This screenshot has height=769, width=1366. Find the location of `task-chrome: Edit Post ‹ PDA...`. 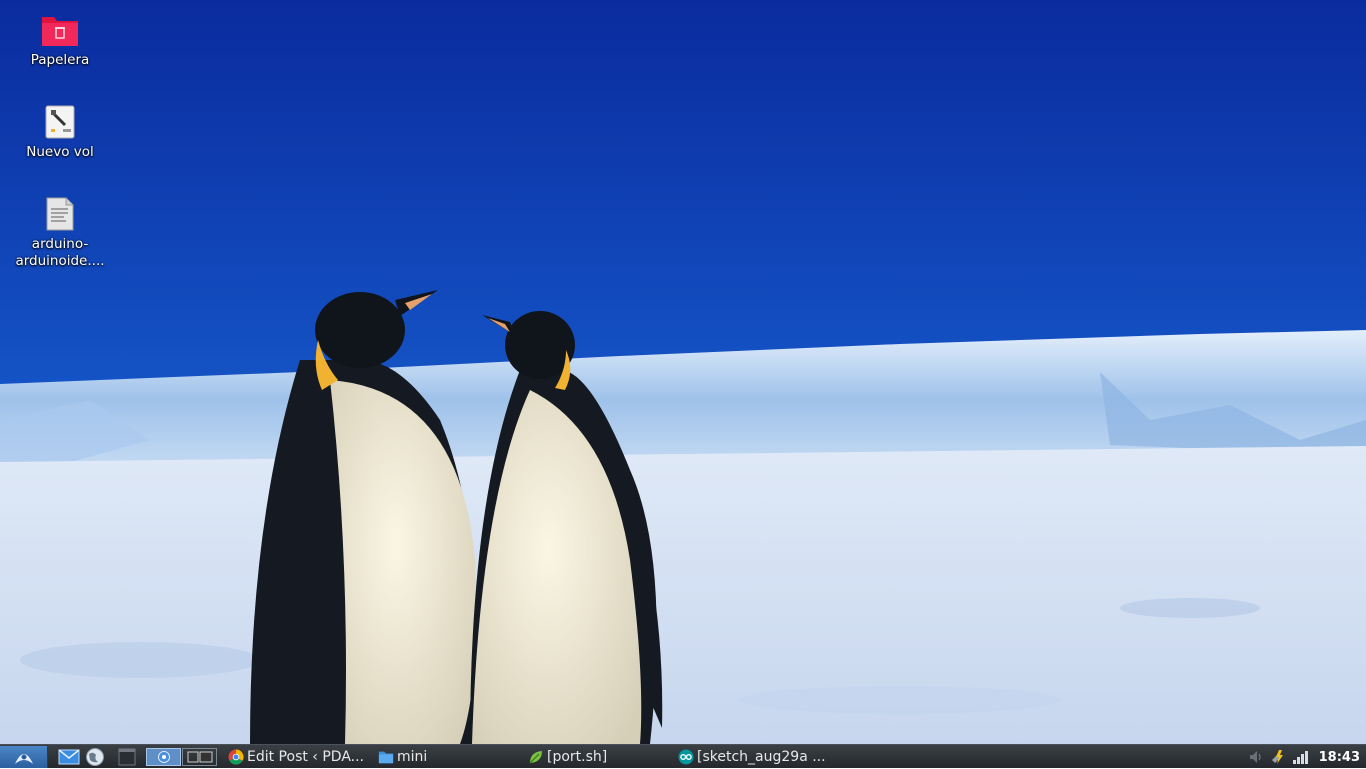

task-chrome: Edit Post ‹ PDA... is located at coordinates (299, 757).